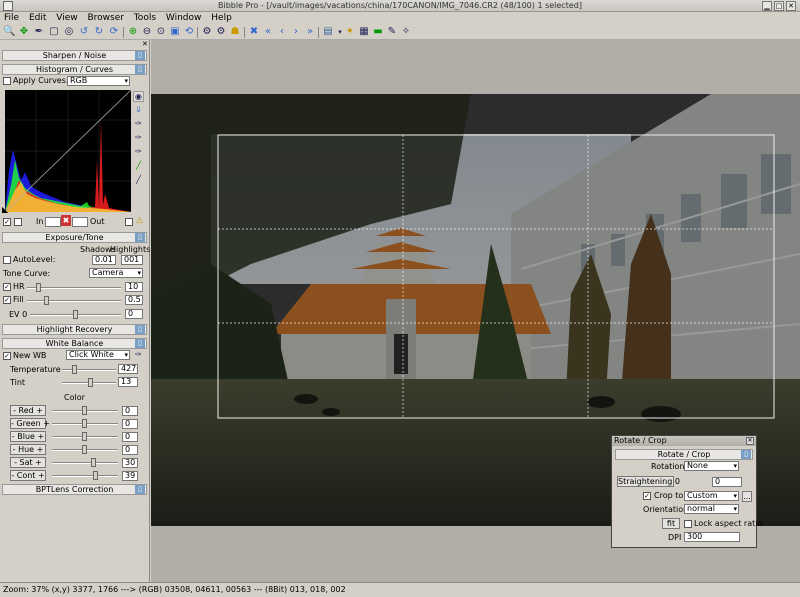 The height and width of the screenshot is (597, 800). Describe the element at coordinates (779, 6) in the screenshot. I see `maximize-button: □` at that location.